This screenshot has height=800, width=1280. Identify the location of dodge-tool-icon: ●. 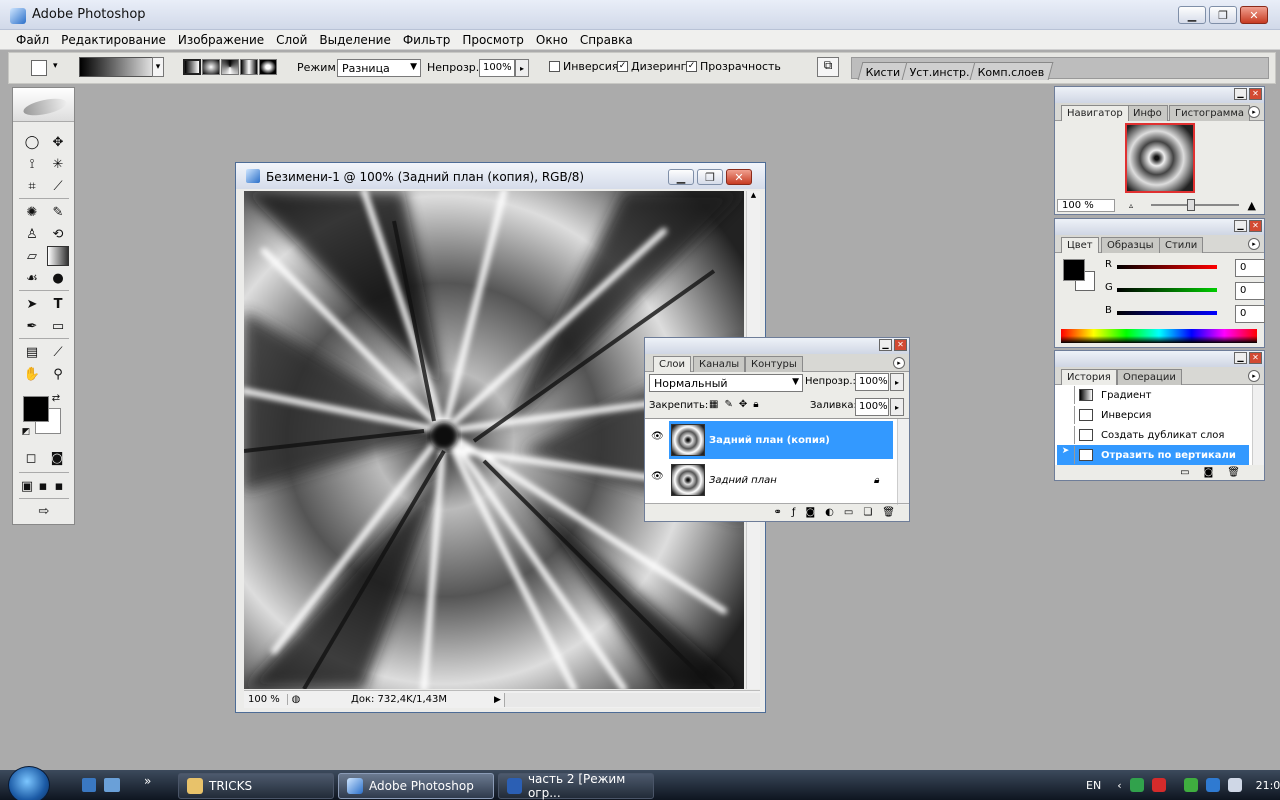
(58, 278).